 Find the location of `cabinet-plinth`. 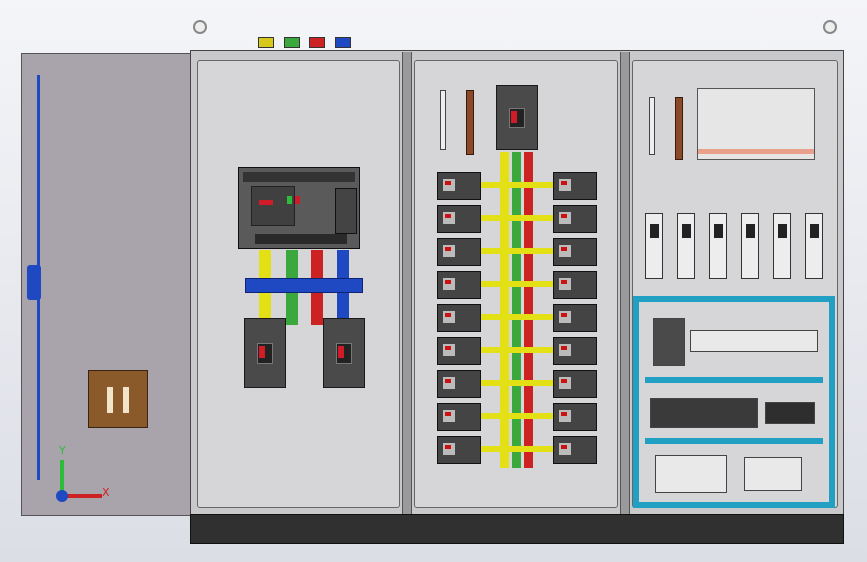

cabinet-plinth is located at coordinates (517, 529).